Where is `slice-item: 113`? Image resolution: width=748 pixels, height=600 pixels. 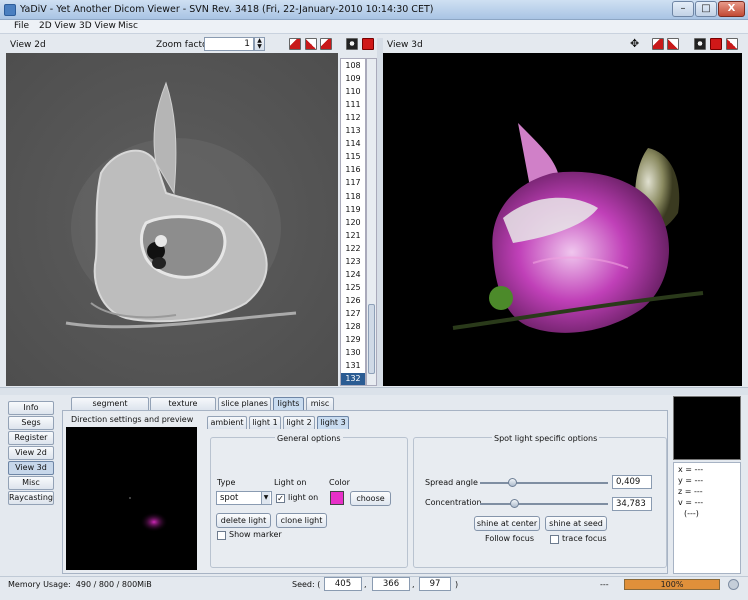
slice-item: 113 is located at coordinates (353, 131).